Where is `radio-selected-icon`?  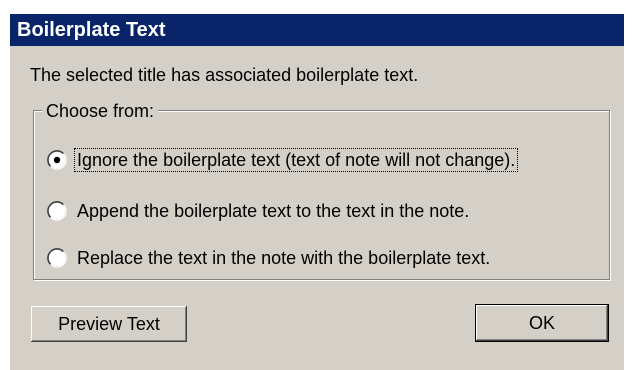 radio-selected-icon is located at coordinates (57, 160).